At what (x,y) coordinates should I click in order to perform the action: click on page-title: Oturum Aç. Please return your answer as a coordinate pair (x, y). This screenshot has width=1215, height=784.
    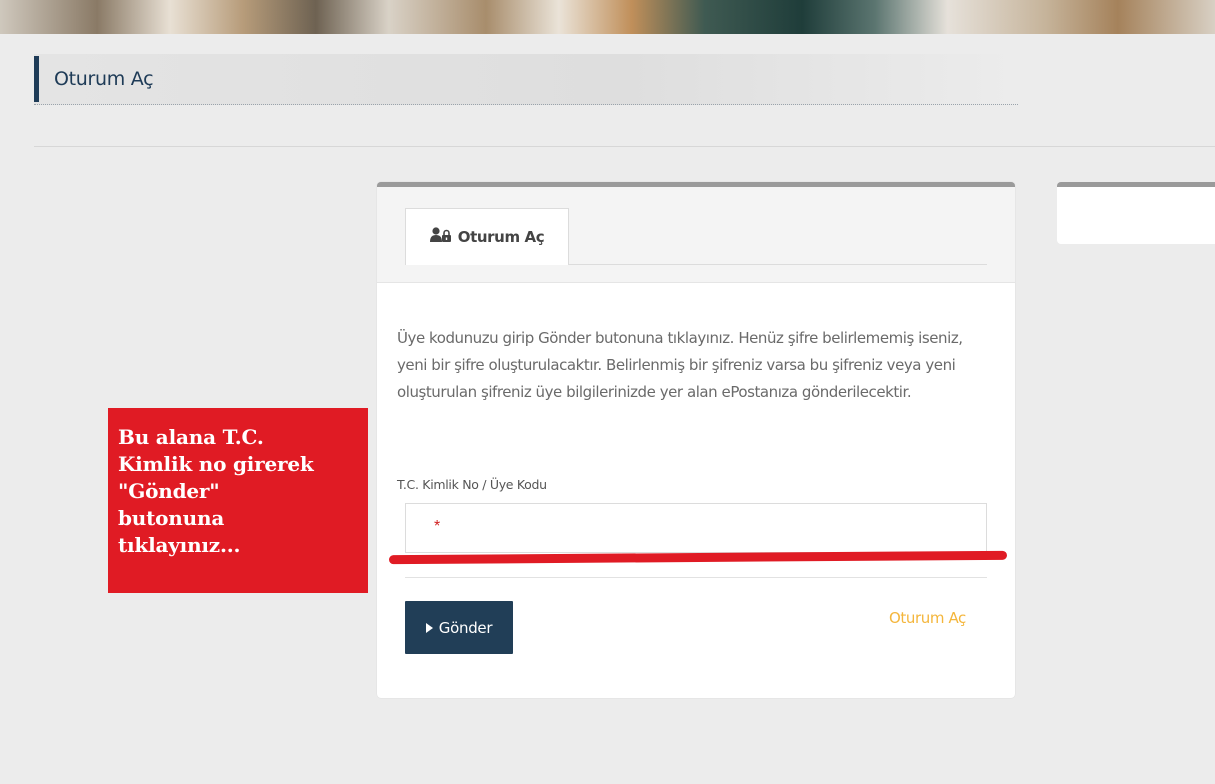
    Looking at the image, I should click on (104, 79).